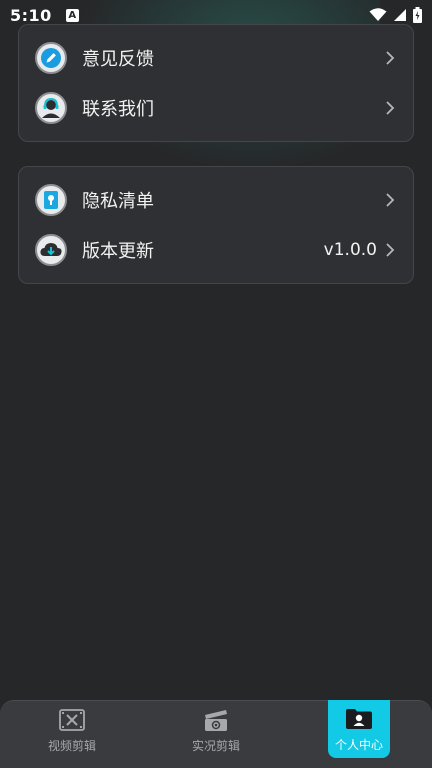 The height and width of the screenshot is (768, 432). Describe the element at coordinates (51, 200) in the screenshot. I see `privacy-lock-icon` at that location.